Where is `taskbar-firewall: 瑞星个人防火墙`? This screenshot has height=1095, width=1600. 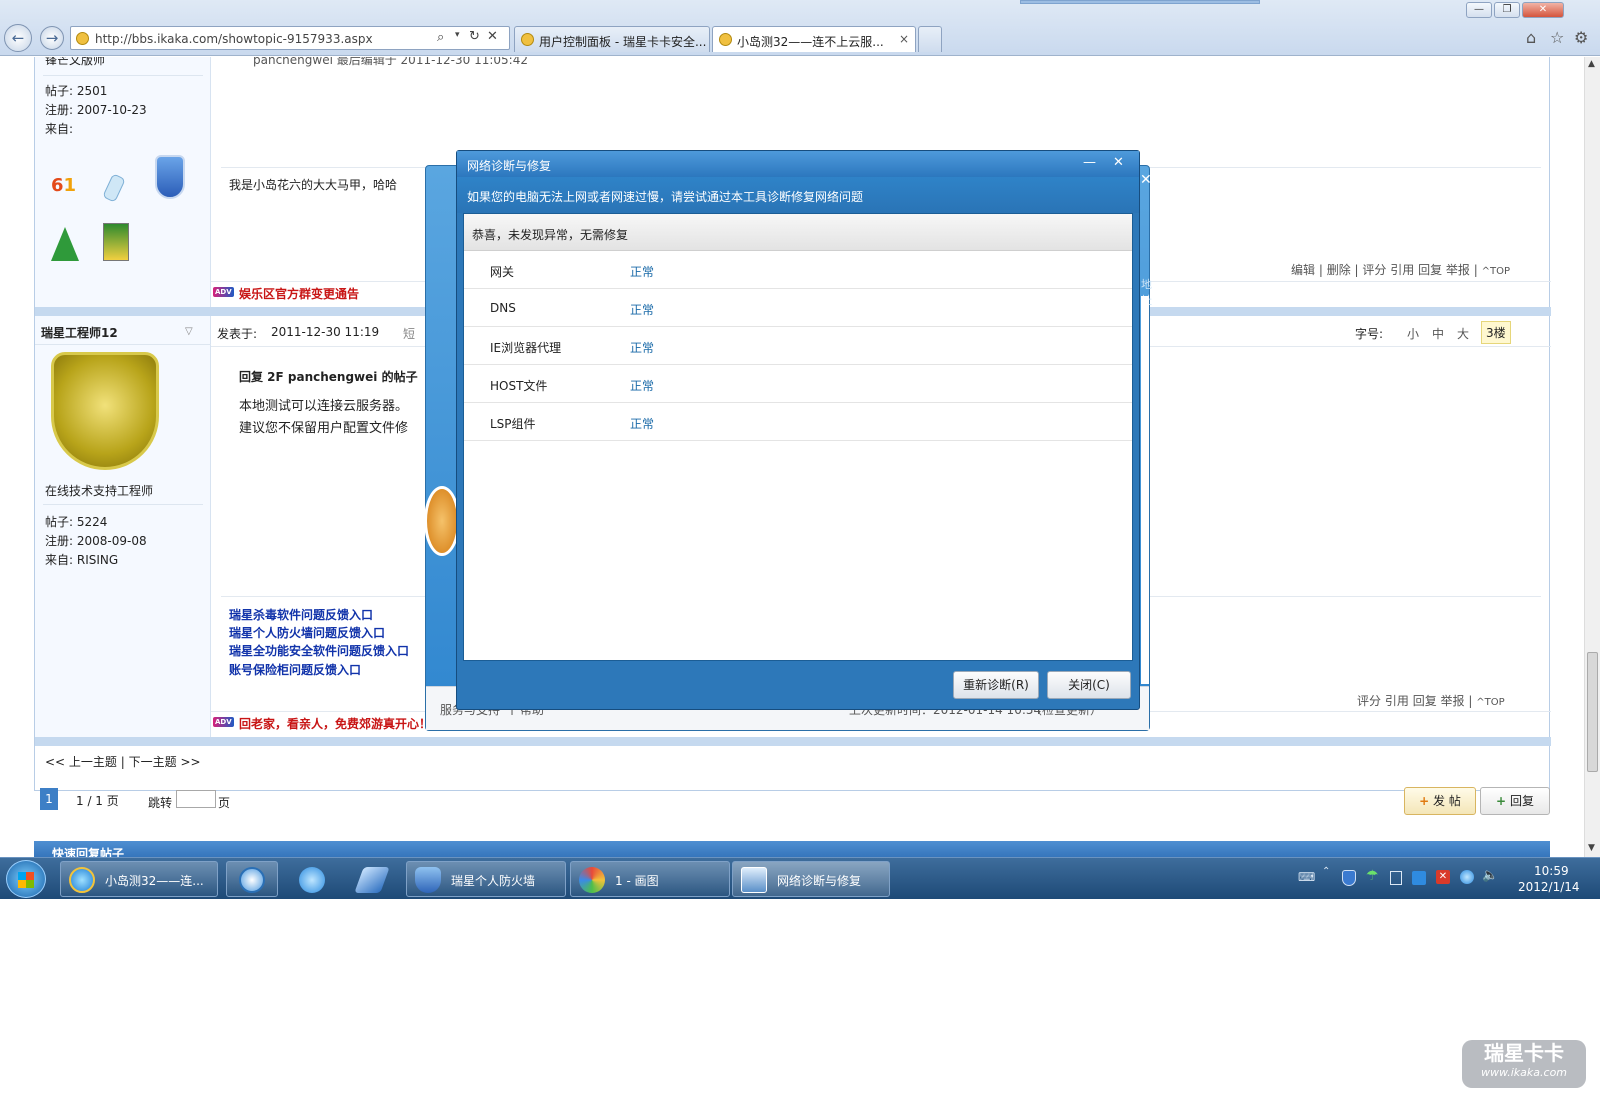
taskbar-firewall: 瑞星个人防火墙 is located at coordinates (486, 879).